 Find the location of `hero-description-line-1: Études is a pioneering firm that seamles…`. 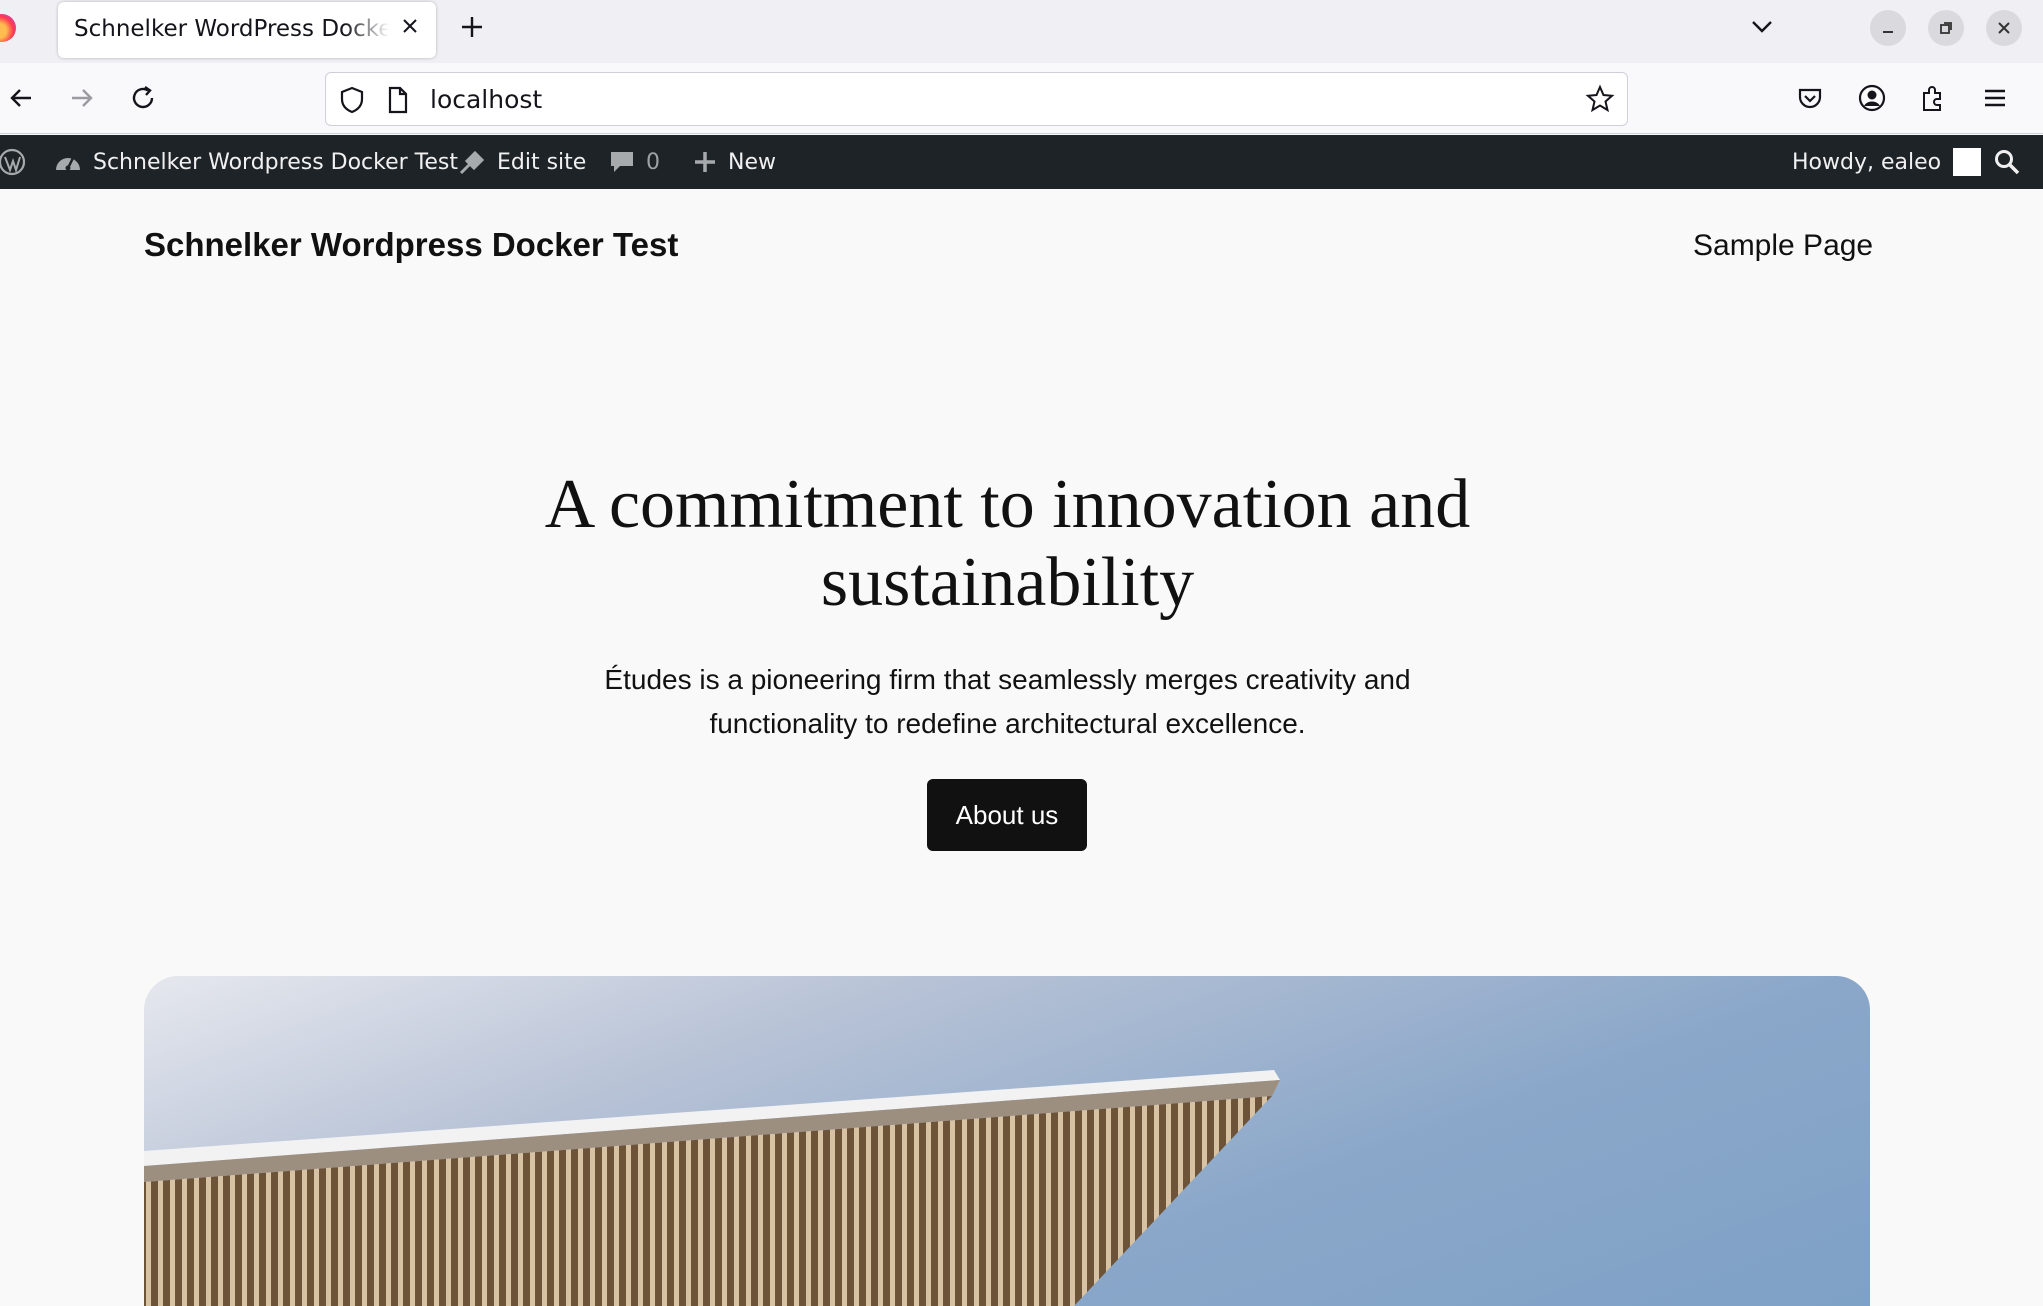

hero-description-line-1: Études is a pioneering firm that seamles… is located at coordinates (1007, 679).